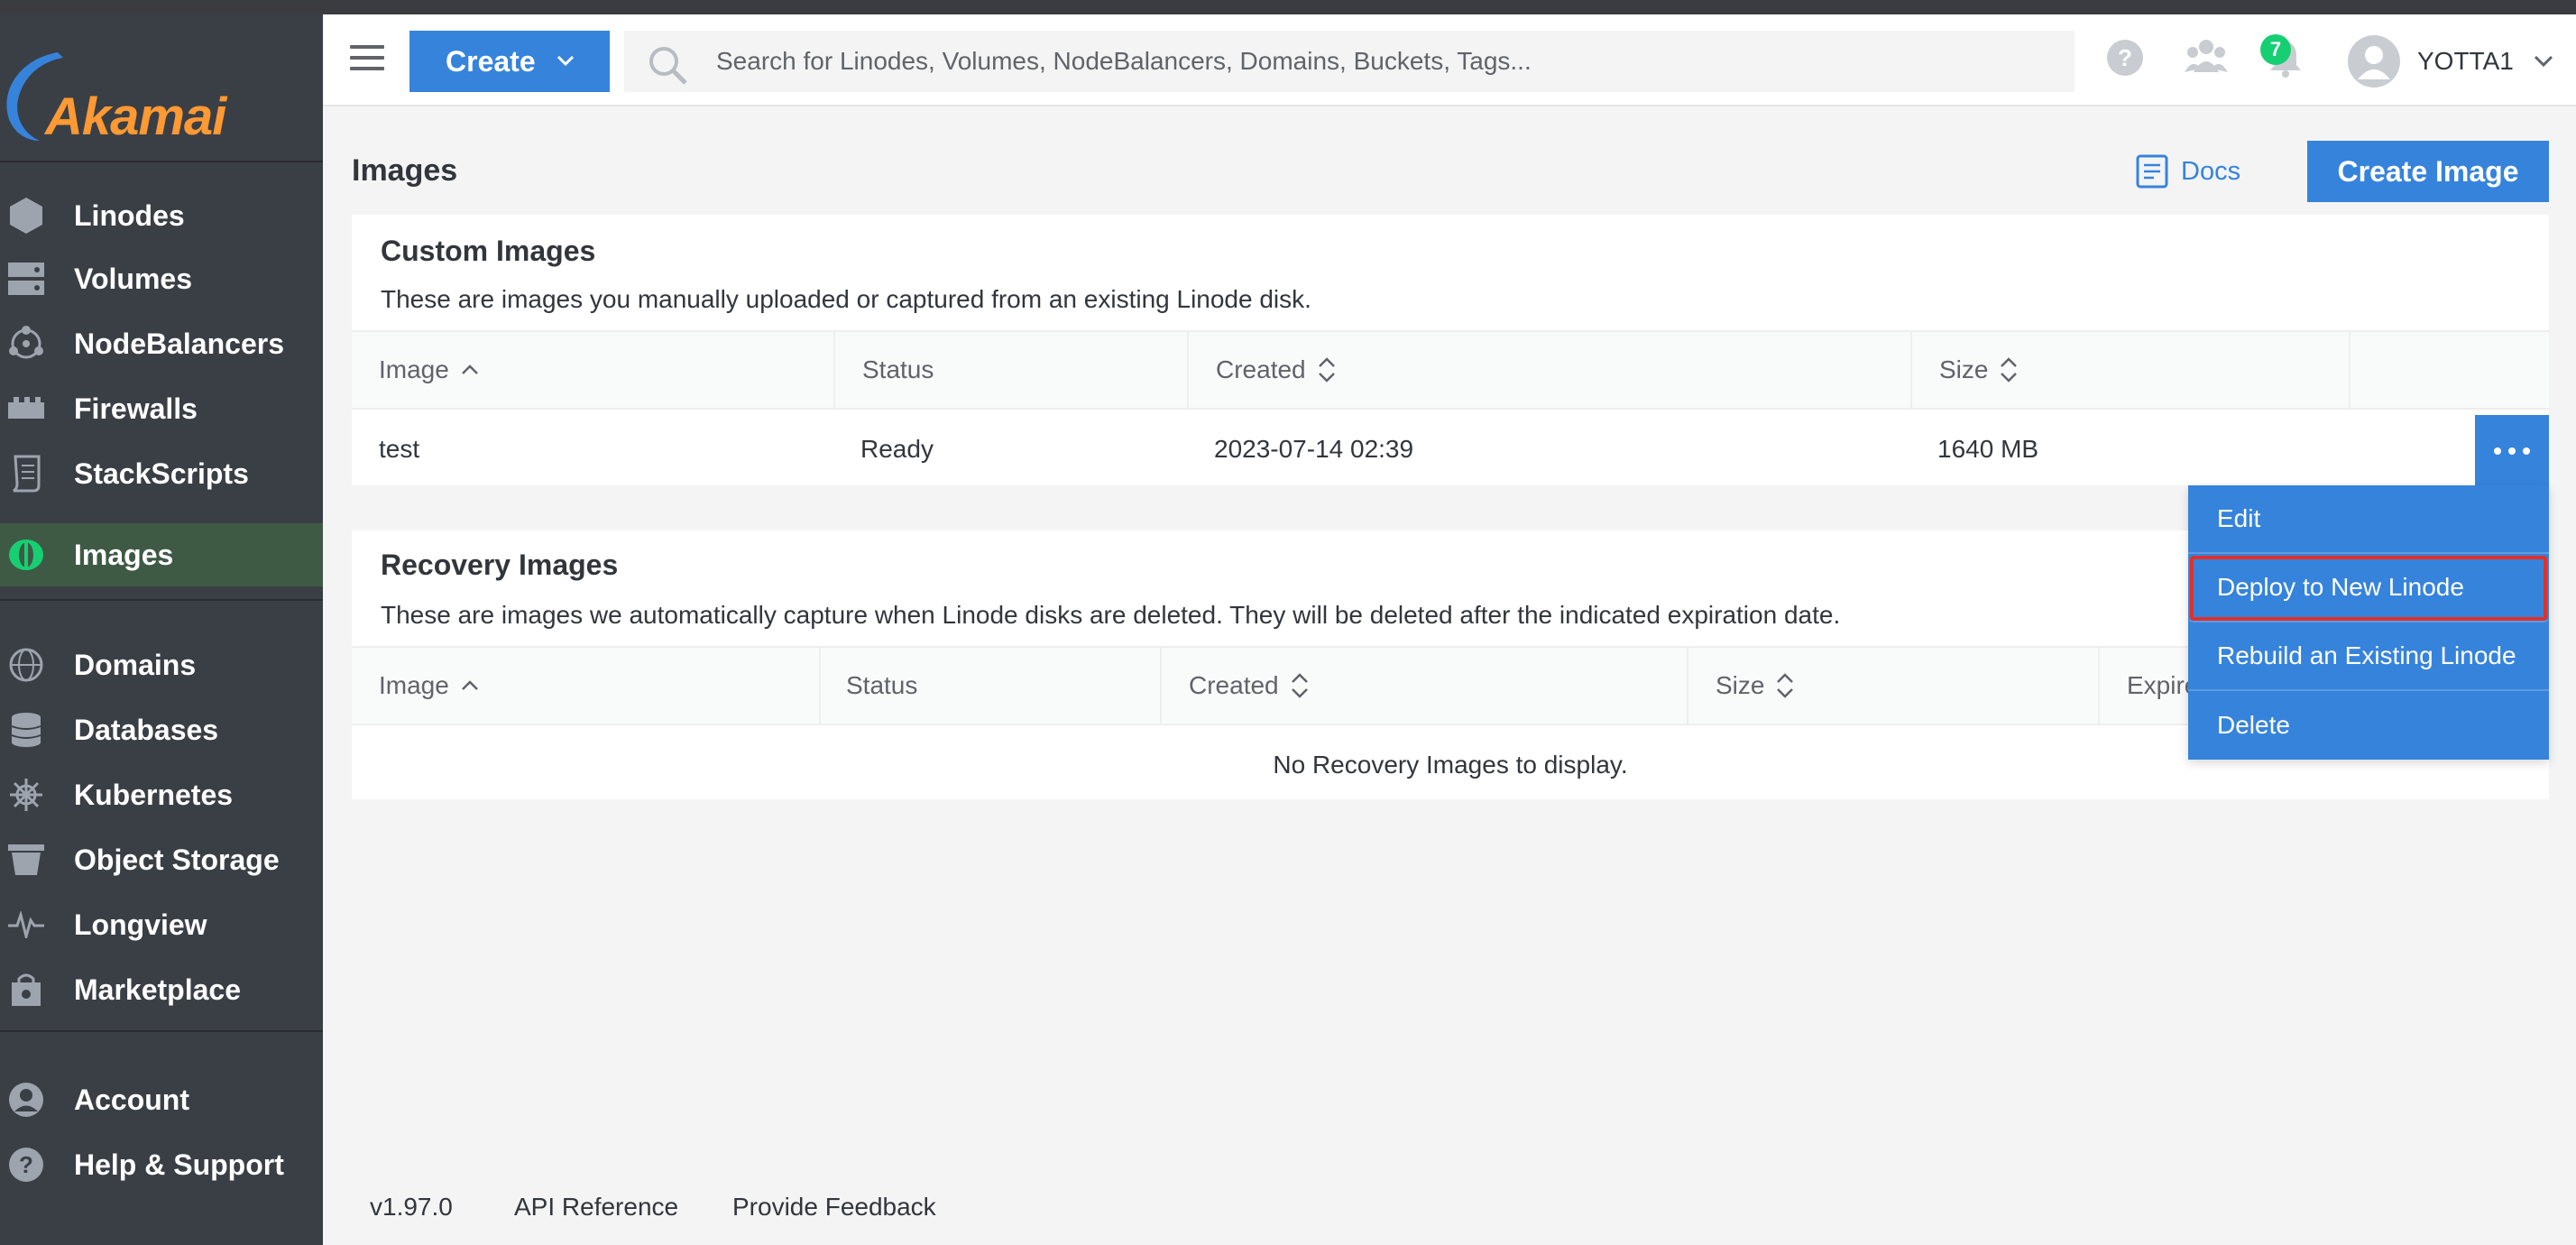 The width and height of the screenshot is (2576, 1245). What do you see at coordinates (412, 1207) in the screenshot?
I see `version-label: v1.97.0` at bounding box center [412, 1207].